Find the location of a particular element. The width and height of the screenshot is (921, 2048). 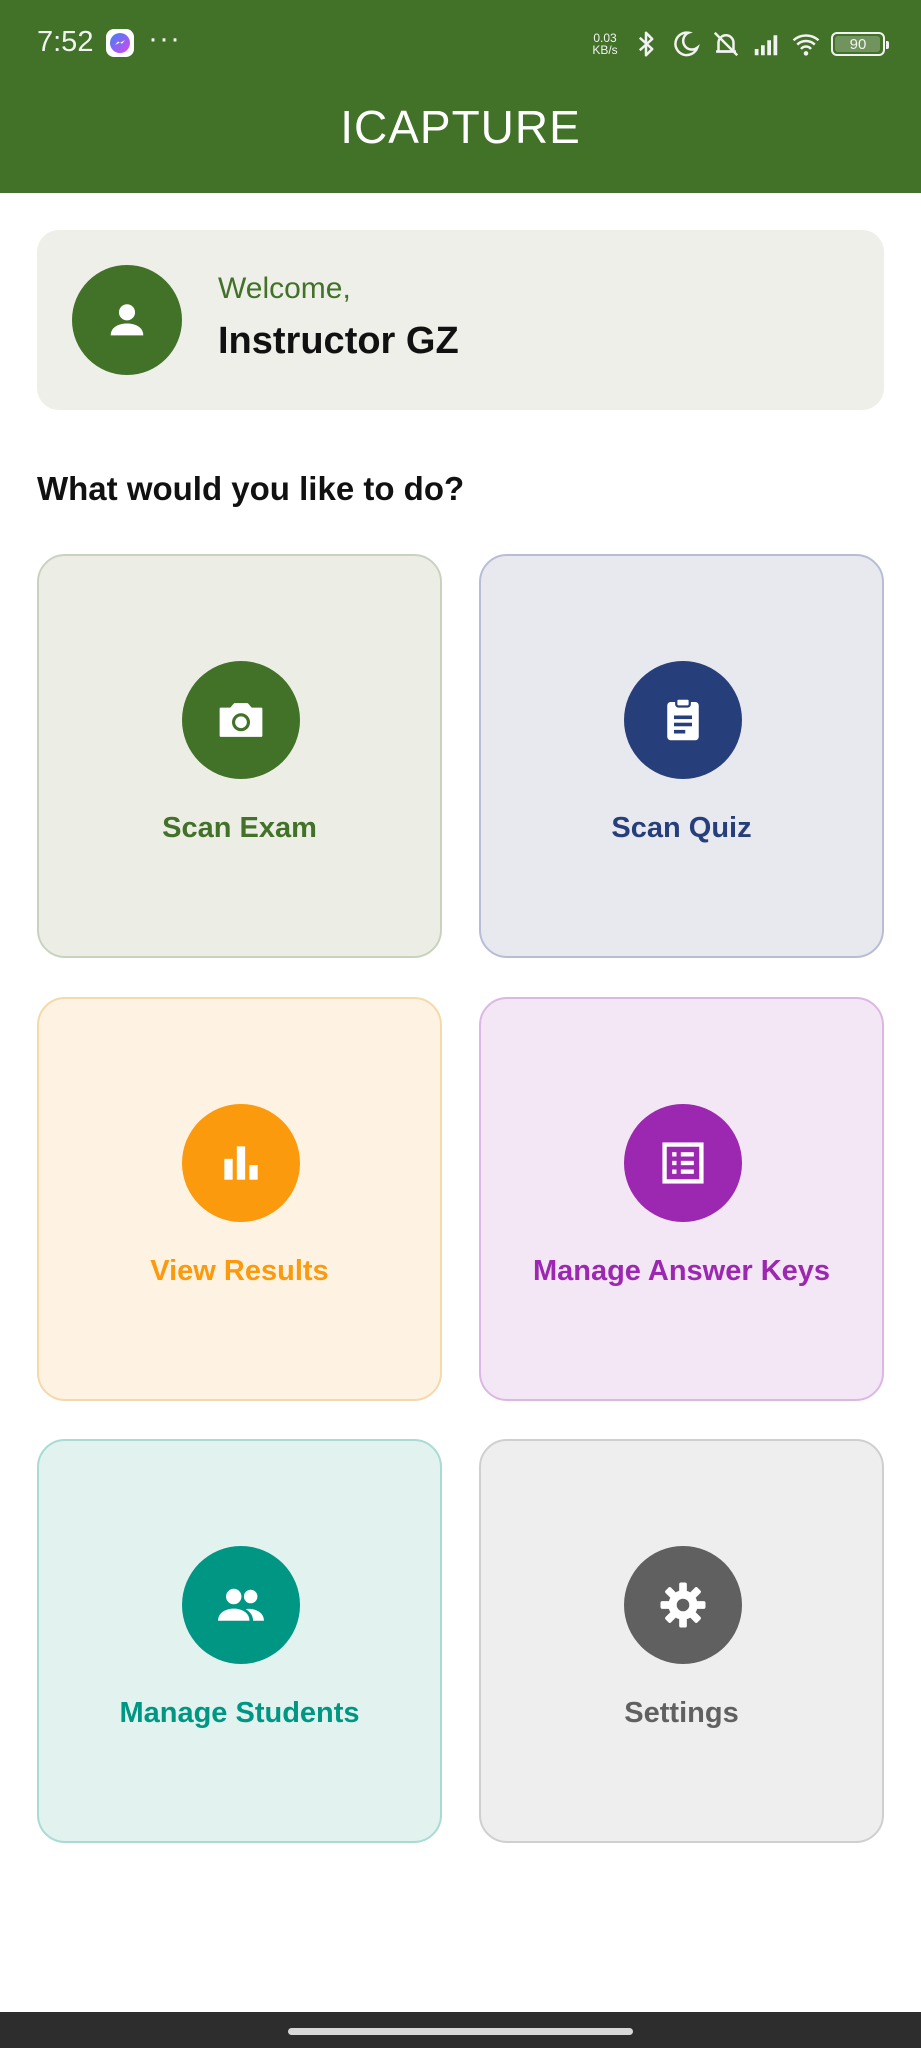

person-icon is located at coordinates (127, 320).